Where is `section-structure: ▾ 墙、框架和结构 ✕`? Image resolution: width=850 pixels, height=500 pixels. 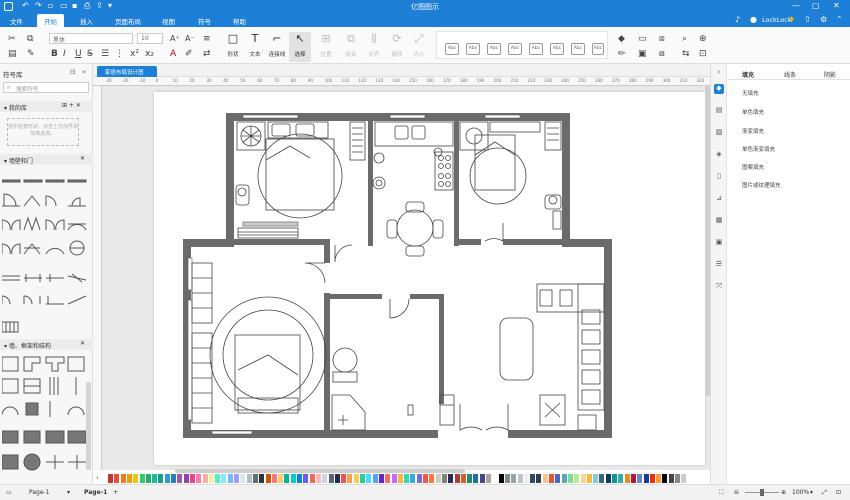
section-structure: ▾ 墙、框架和结构 ✕ is located at coordinates (46, 344).